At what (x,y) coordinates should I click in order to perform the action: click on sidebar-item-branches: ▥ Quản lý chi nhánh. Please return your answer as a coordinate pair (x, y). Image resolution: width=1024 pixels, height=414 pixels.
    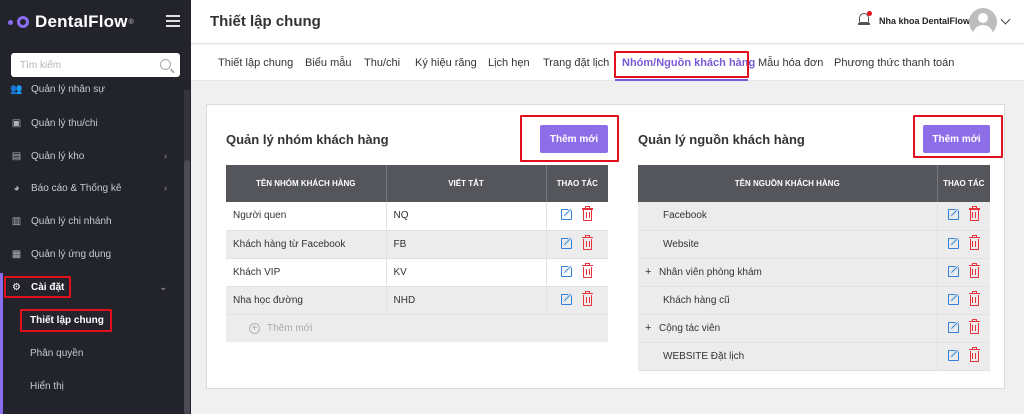
    Looking at the image, I should click on (91, 221).